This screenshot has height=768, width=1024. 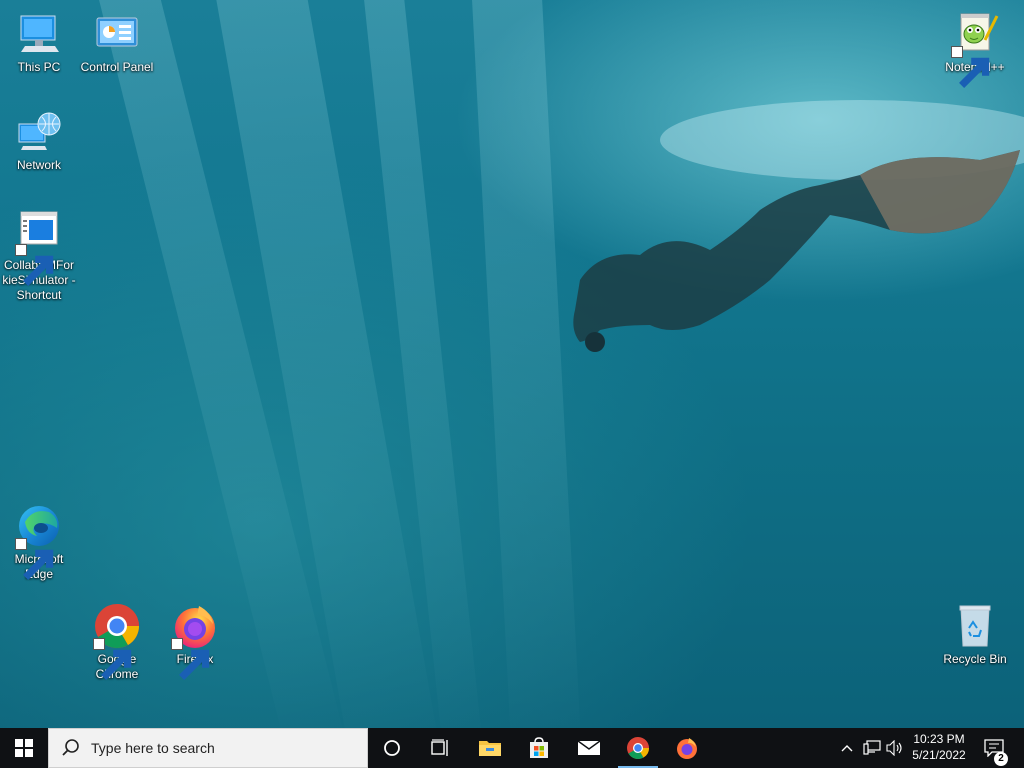 I want to click on chrome-icon, so click(x=638, y=748).